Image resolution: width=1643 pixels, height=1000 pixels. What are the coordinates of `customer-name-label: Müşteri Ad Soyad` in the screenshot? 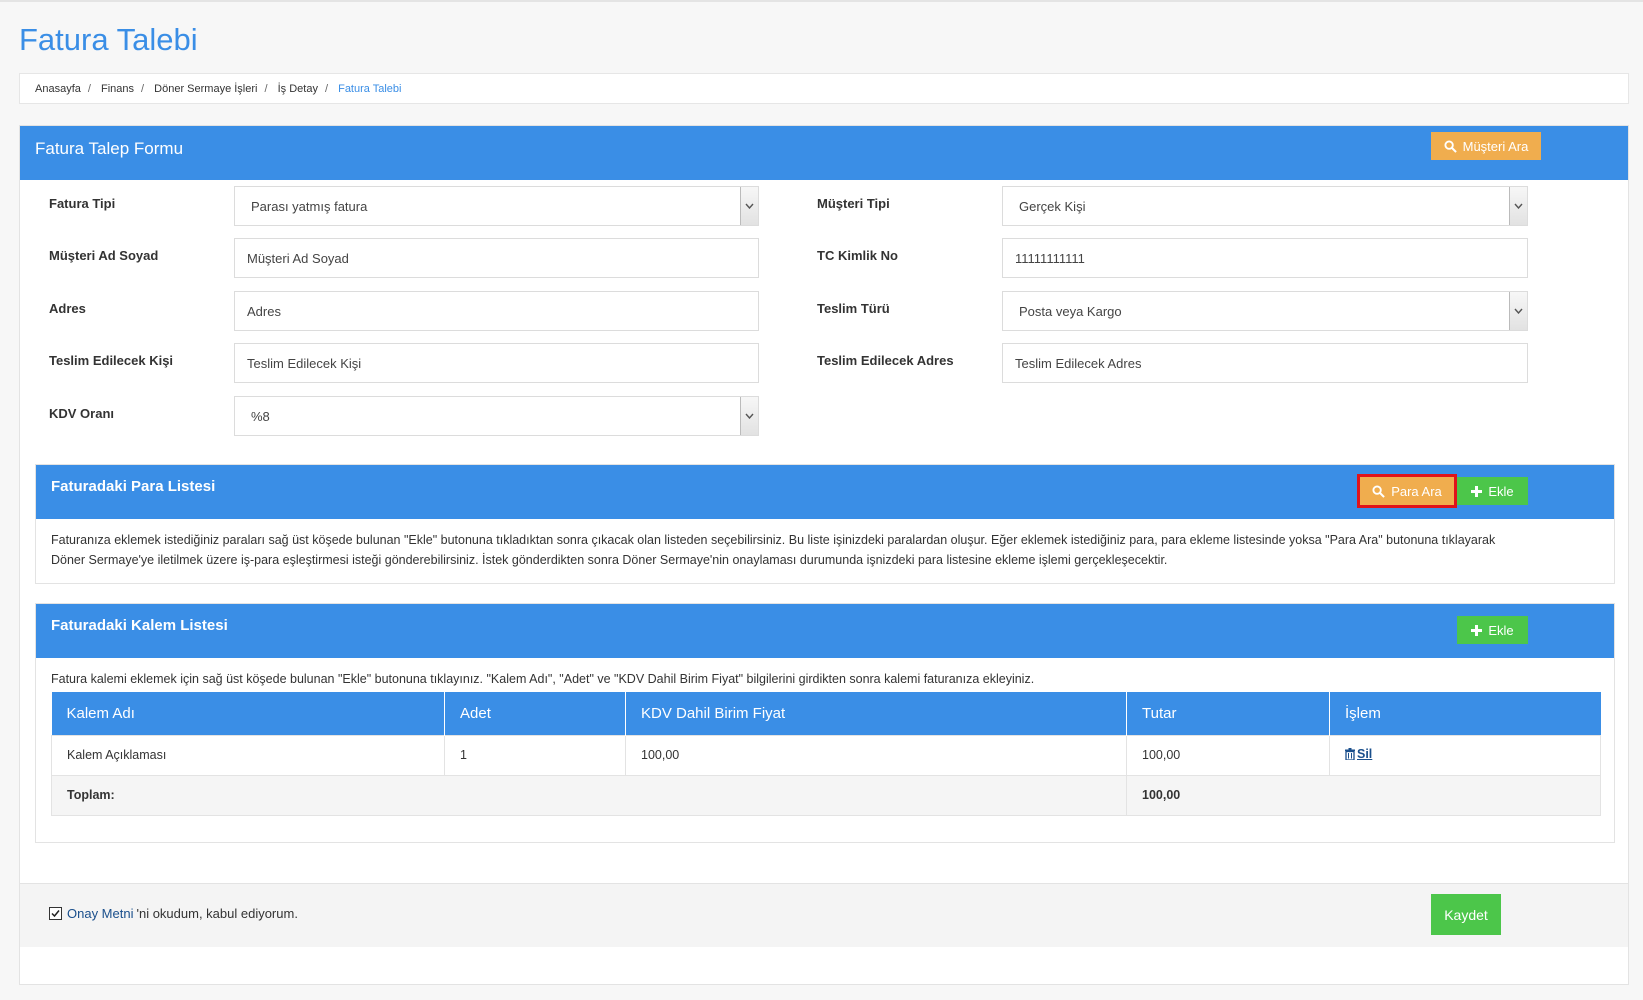 It's located at (104, 255).